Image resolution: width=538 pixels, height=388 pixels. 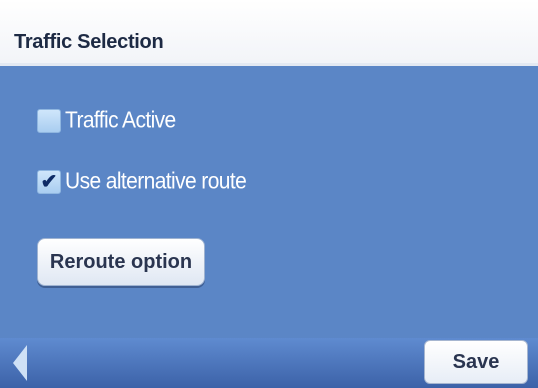 What do you see at coordinates (269, 363) in the screenshot?
I see `footer-bar: Save` at bounding box center [269, 363].